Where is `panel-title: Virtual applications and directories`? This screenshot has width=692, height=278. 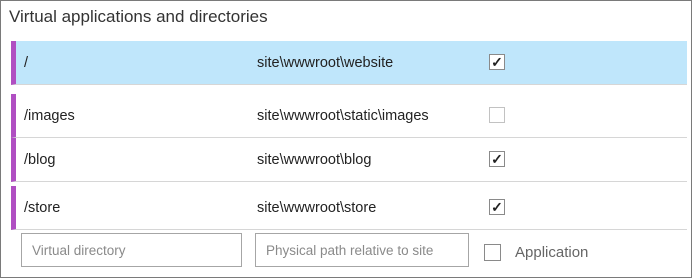
panel-title: Virtual applications and directories is located at coordinates (138, 16).